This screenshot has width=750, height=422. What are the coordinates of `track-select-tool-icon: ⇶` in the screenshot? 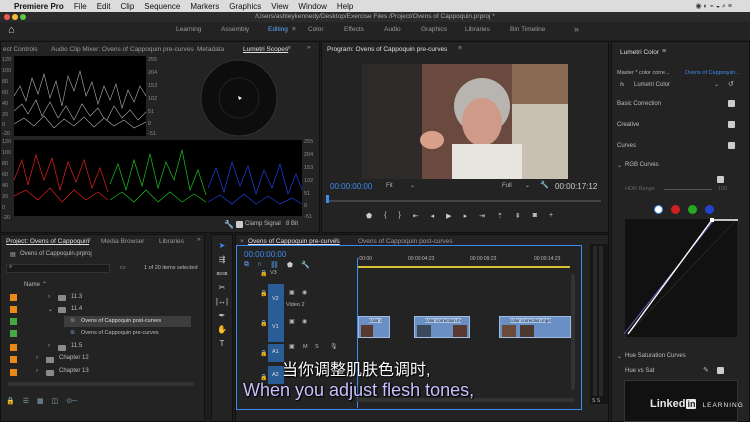 It's located at (222, 259).